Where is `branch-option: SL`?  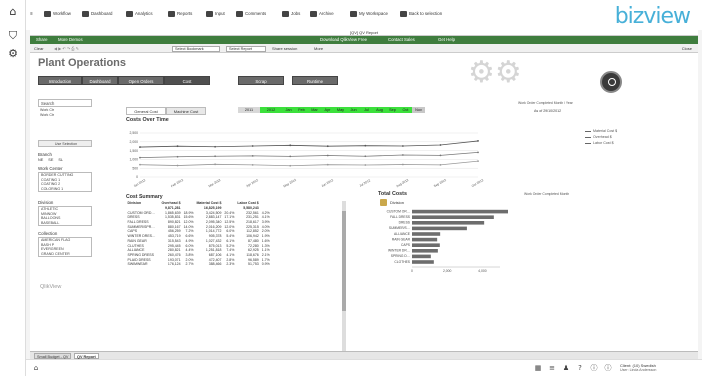
branch-option: SL is located at coordinates (60, 160).